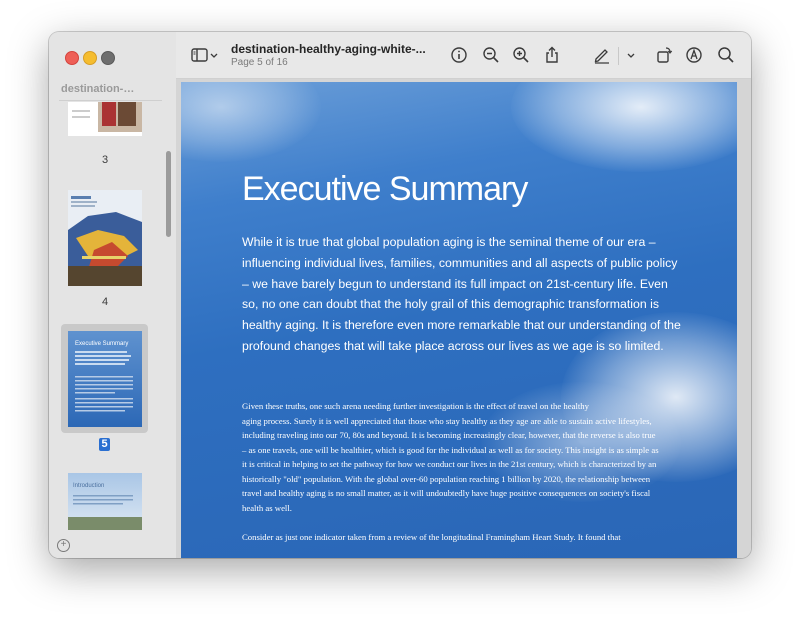 This screenshot has height=621, width=800. Describe the element at coordinates (694, 55) in the screenshot. I see `annotate-icon` at that location.